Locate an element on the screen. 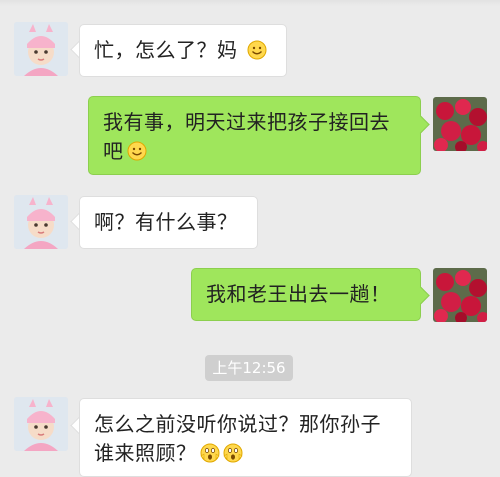 The image size is (500, 477). message-text-line-1: 我有事，明天过来把孩子接回去 is located at coordinates (246, 122).